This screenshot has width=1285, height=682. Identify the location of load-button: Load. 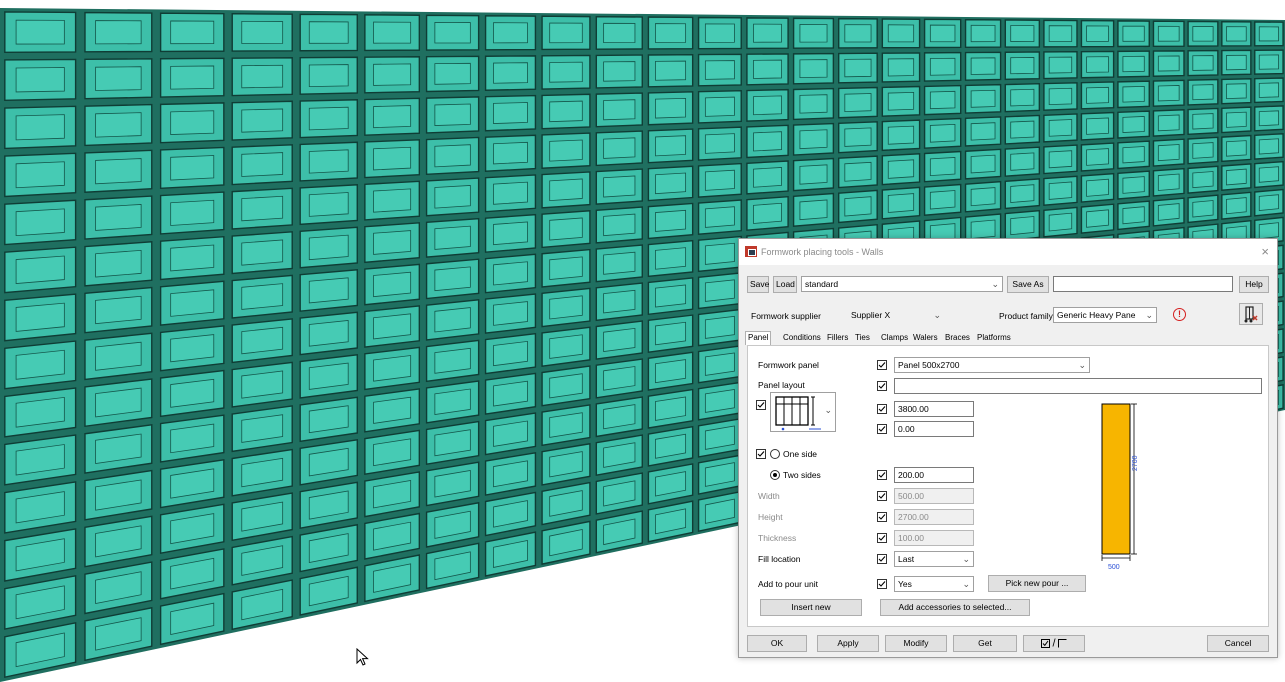
(785, 284).